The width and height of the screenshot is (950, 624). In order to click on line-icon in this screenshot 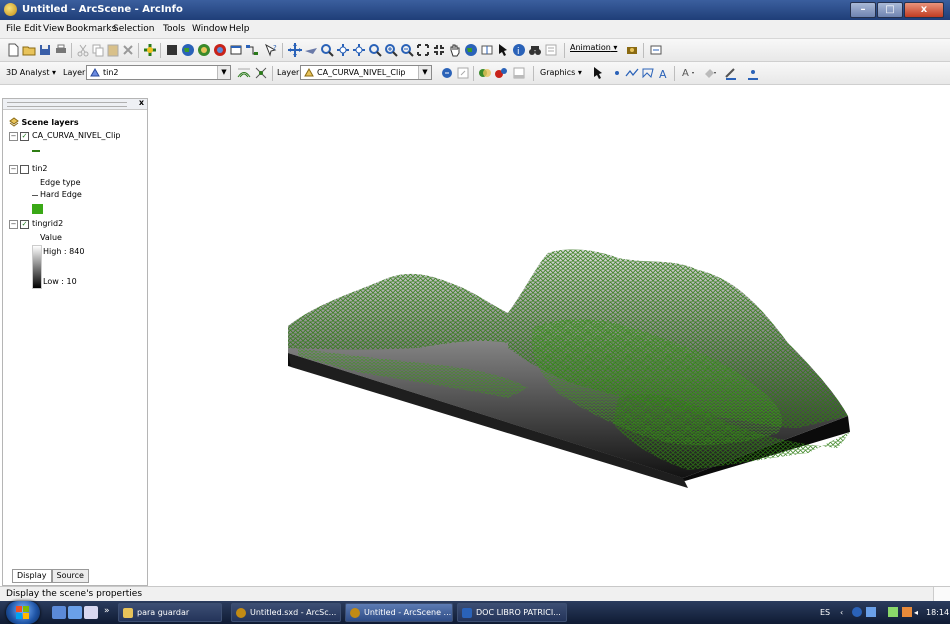, I will do `click(632, 73)`.